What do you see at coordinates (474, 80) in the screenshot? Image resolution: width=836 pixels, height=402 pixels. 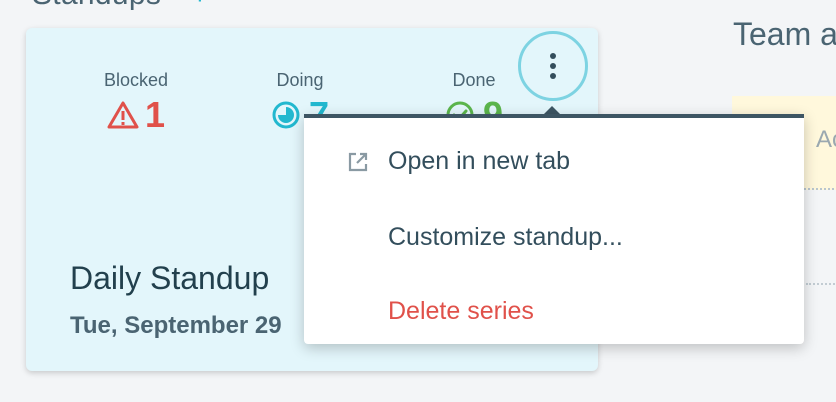 I see `stat-label: Done` at bounding box center [474, 80].